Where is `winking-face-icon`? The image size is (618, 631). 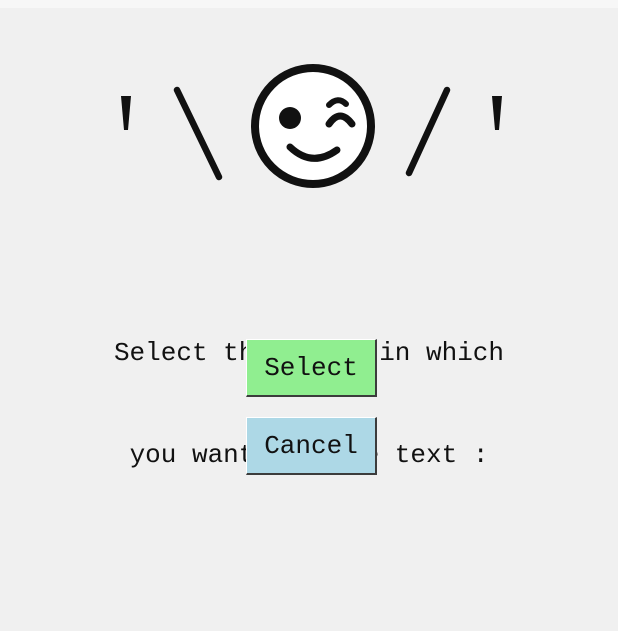 winking-face-icon is located at coordinates (313, 126).